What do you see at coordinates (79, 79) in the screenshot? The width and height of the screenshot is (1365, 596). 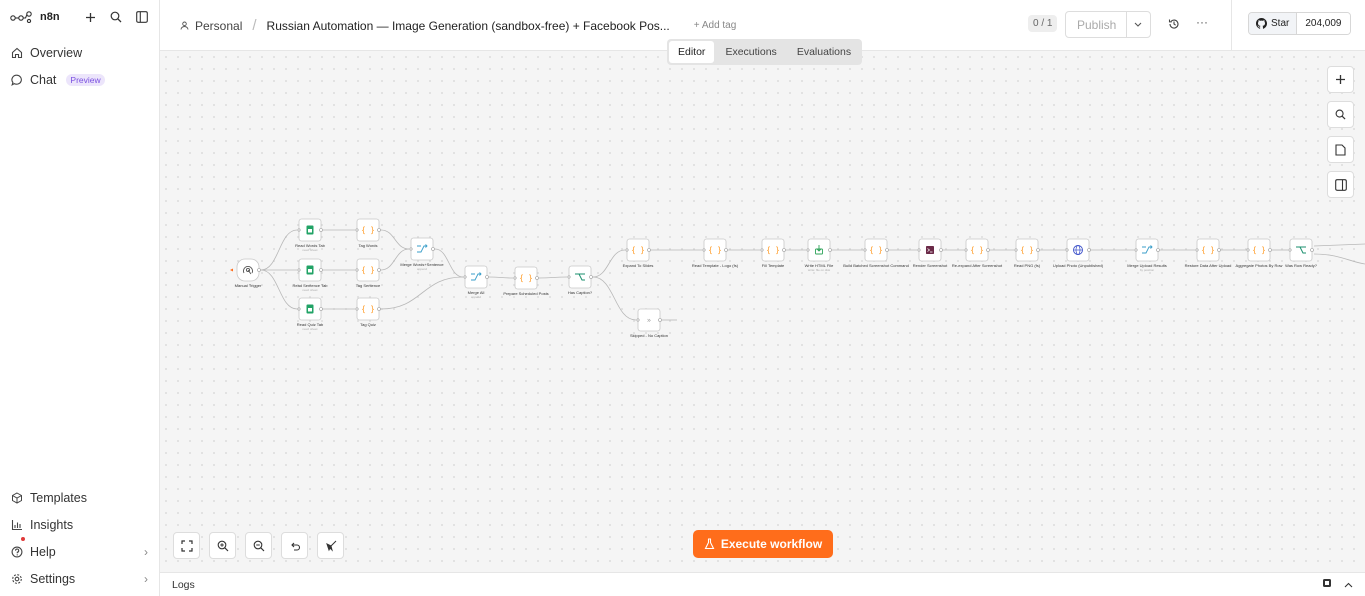 I see `sidebar-item-chat: Chat Preview` at bounding box center [79, 79].